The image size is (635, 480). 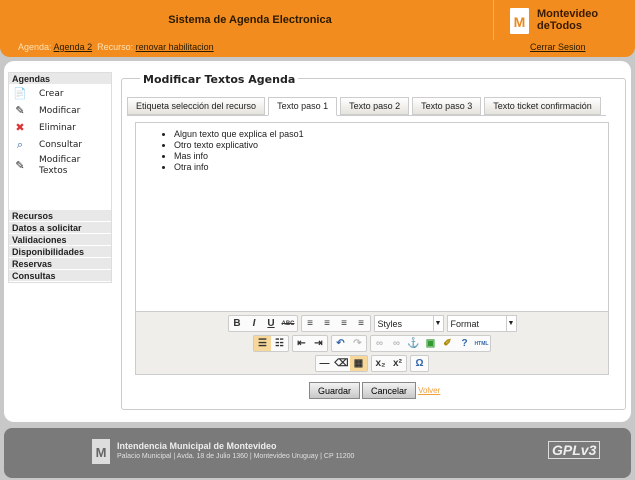 What do you see at coordinates (324, 363) in the screenshot?
I see `horizontal-rule-icon: —` at bounding box center [324, 363].